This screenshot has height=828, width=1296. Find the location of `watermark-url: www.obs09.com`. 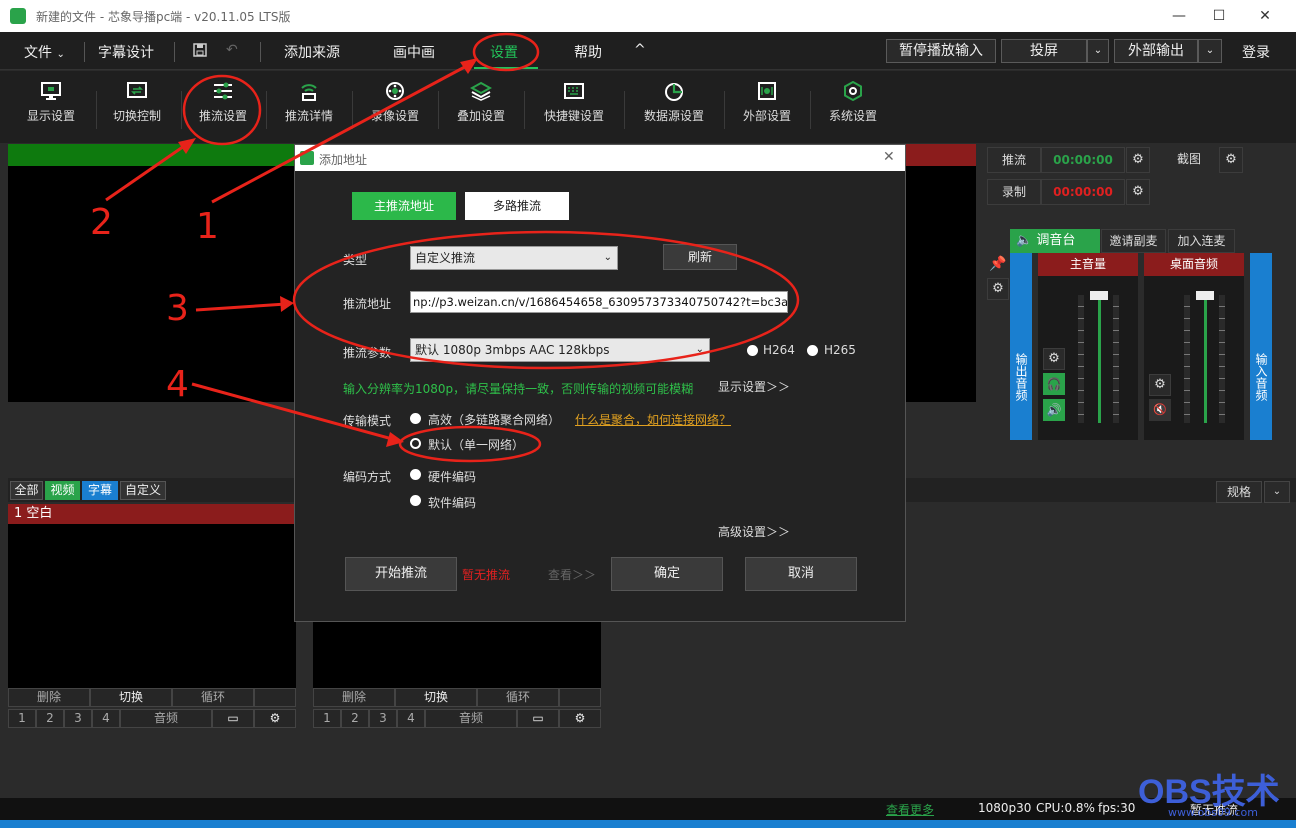

watermark-url: www.obs09.com is located at coordinates (1213, 812).